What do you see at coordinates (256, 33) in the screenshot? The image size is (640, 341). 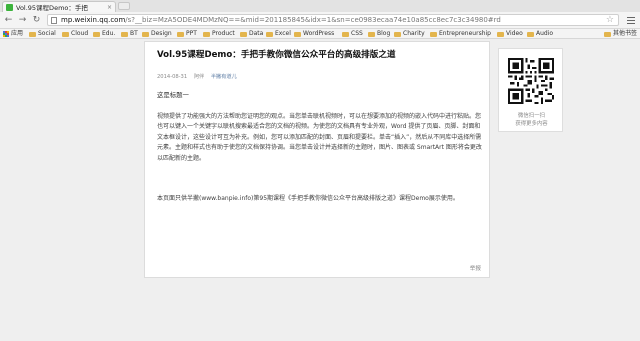 I see `bookmark-label: Data` at bounding box center [256, 33].